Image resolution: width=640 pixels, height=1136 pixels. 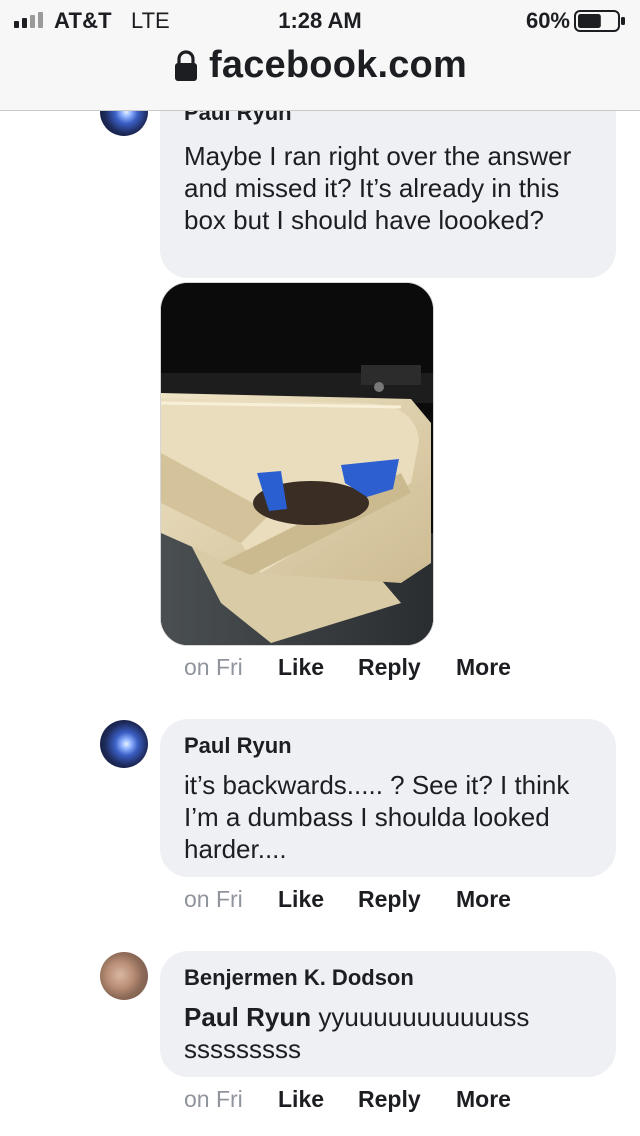 I want to click on status-bar: AT&T LTE 1:28 AM 60%, so click(x=320, y=20).